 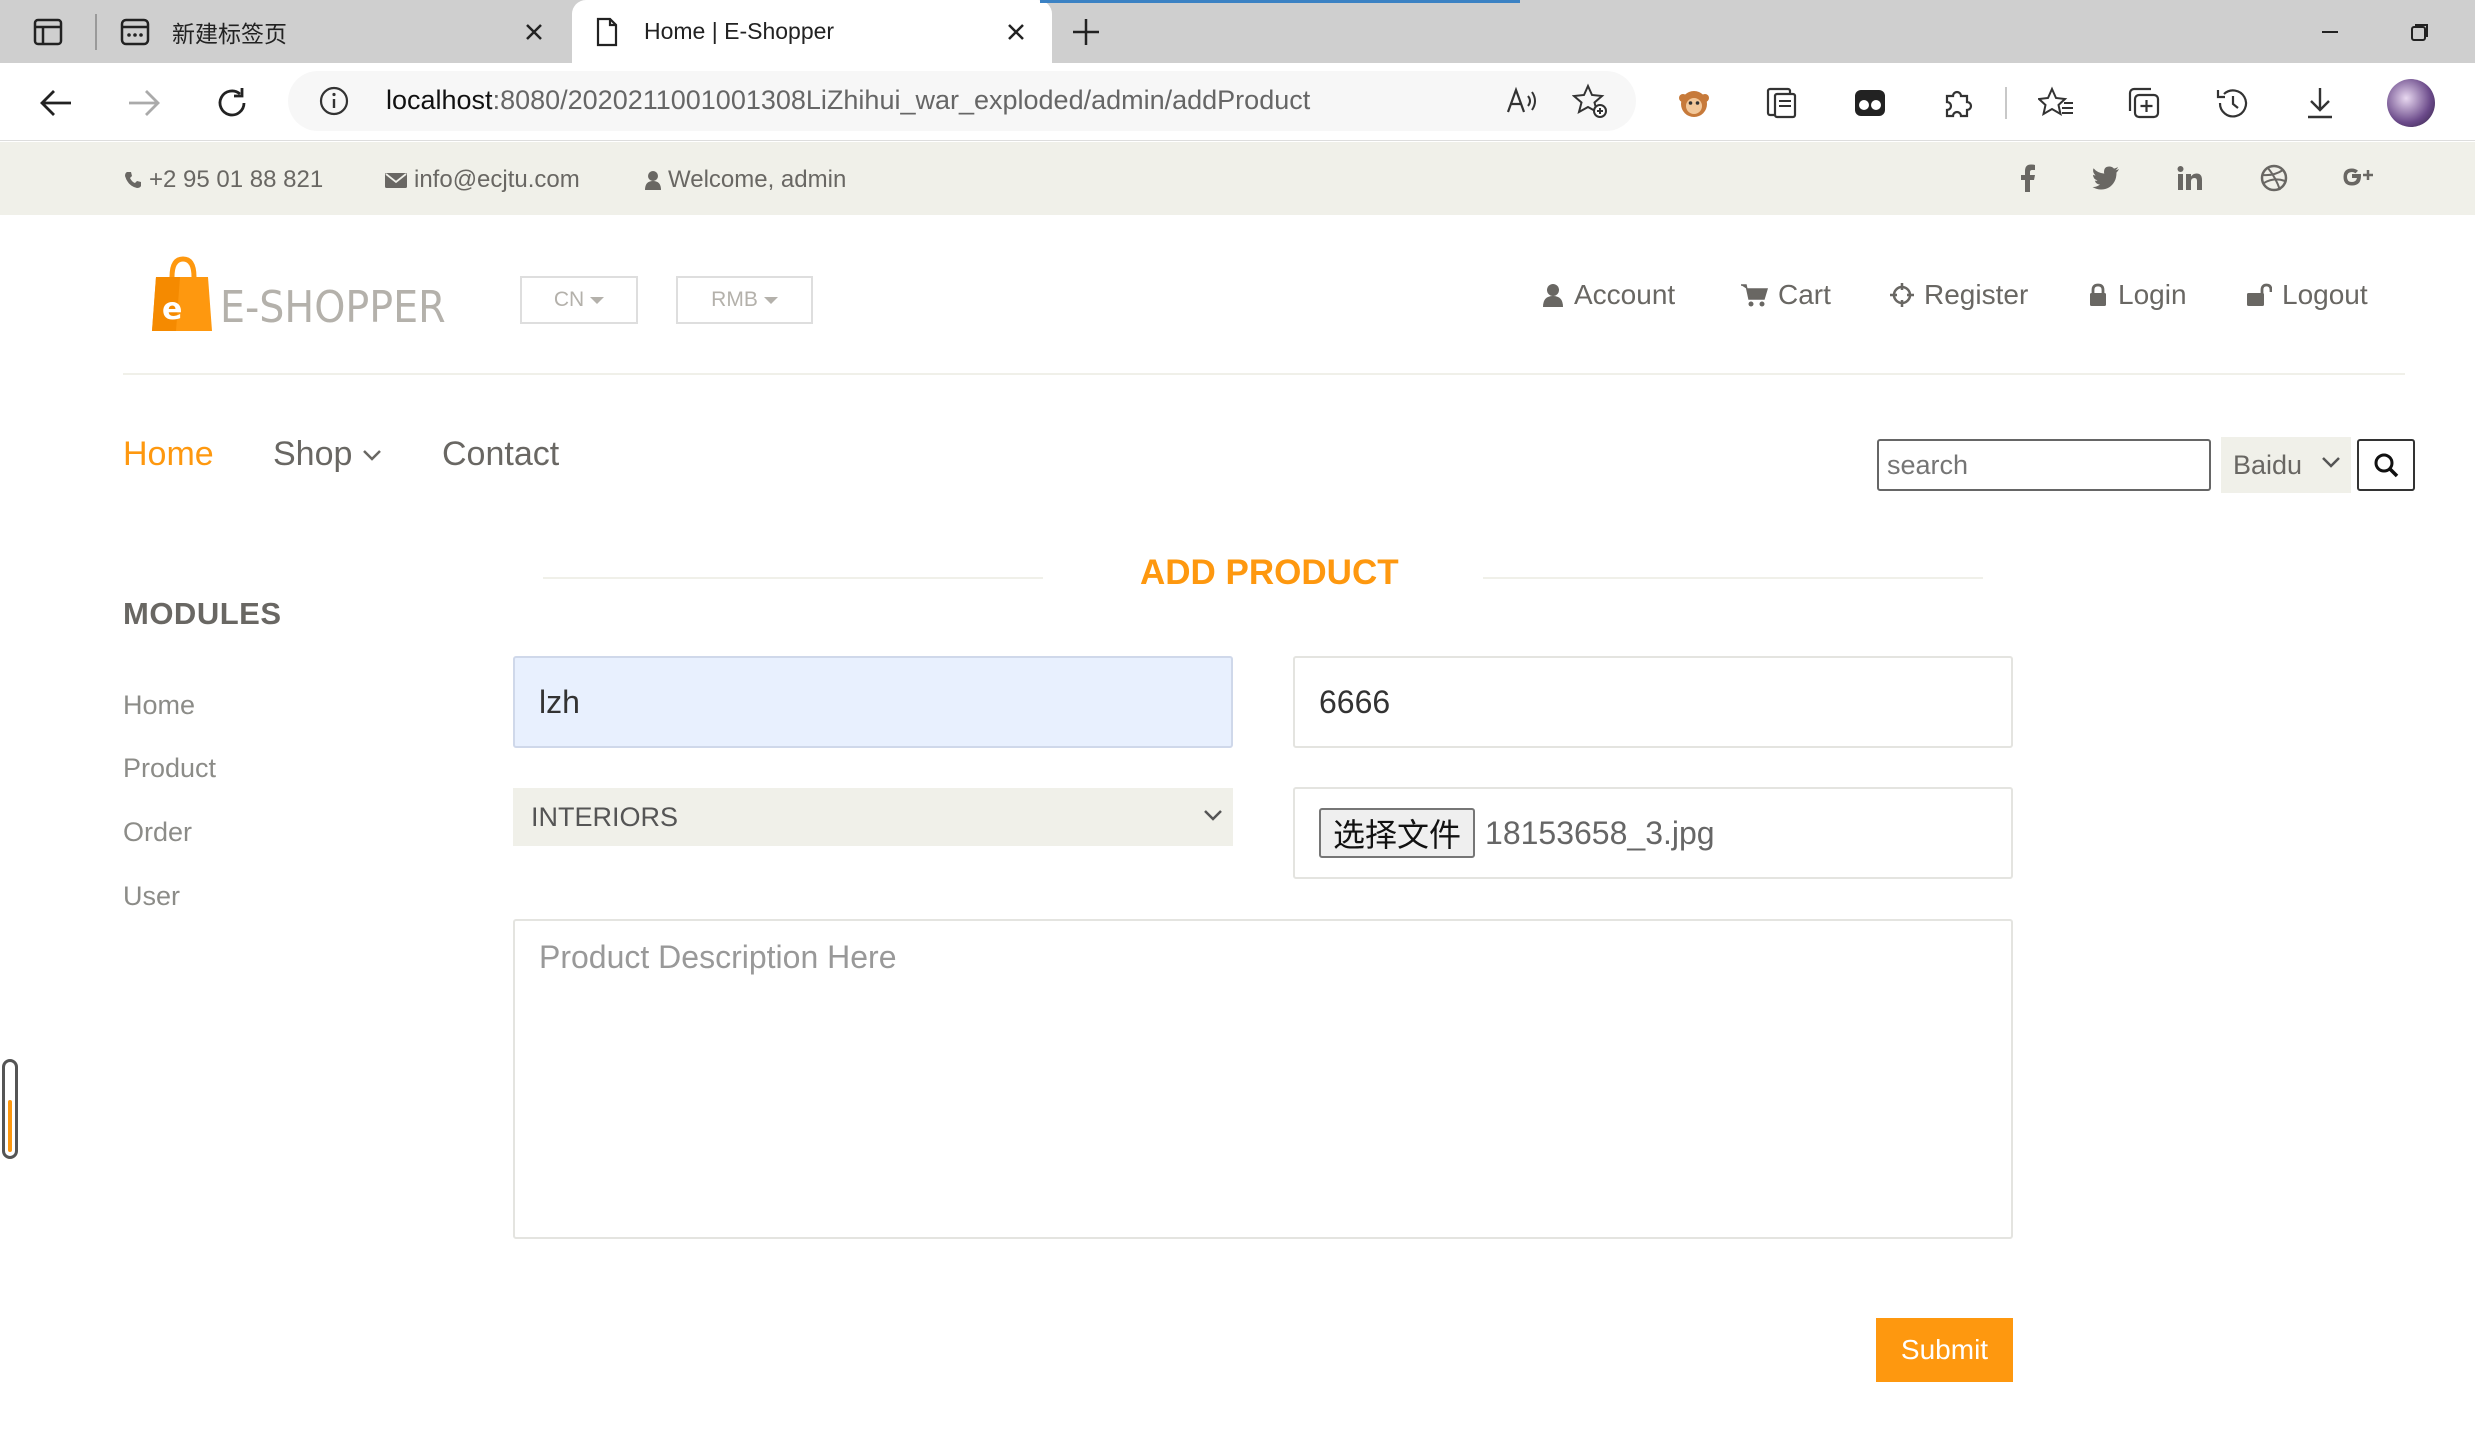 I want to click on site-logo: e E-SHOPPER, so click(x=298, y=295).